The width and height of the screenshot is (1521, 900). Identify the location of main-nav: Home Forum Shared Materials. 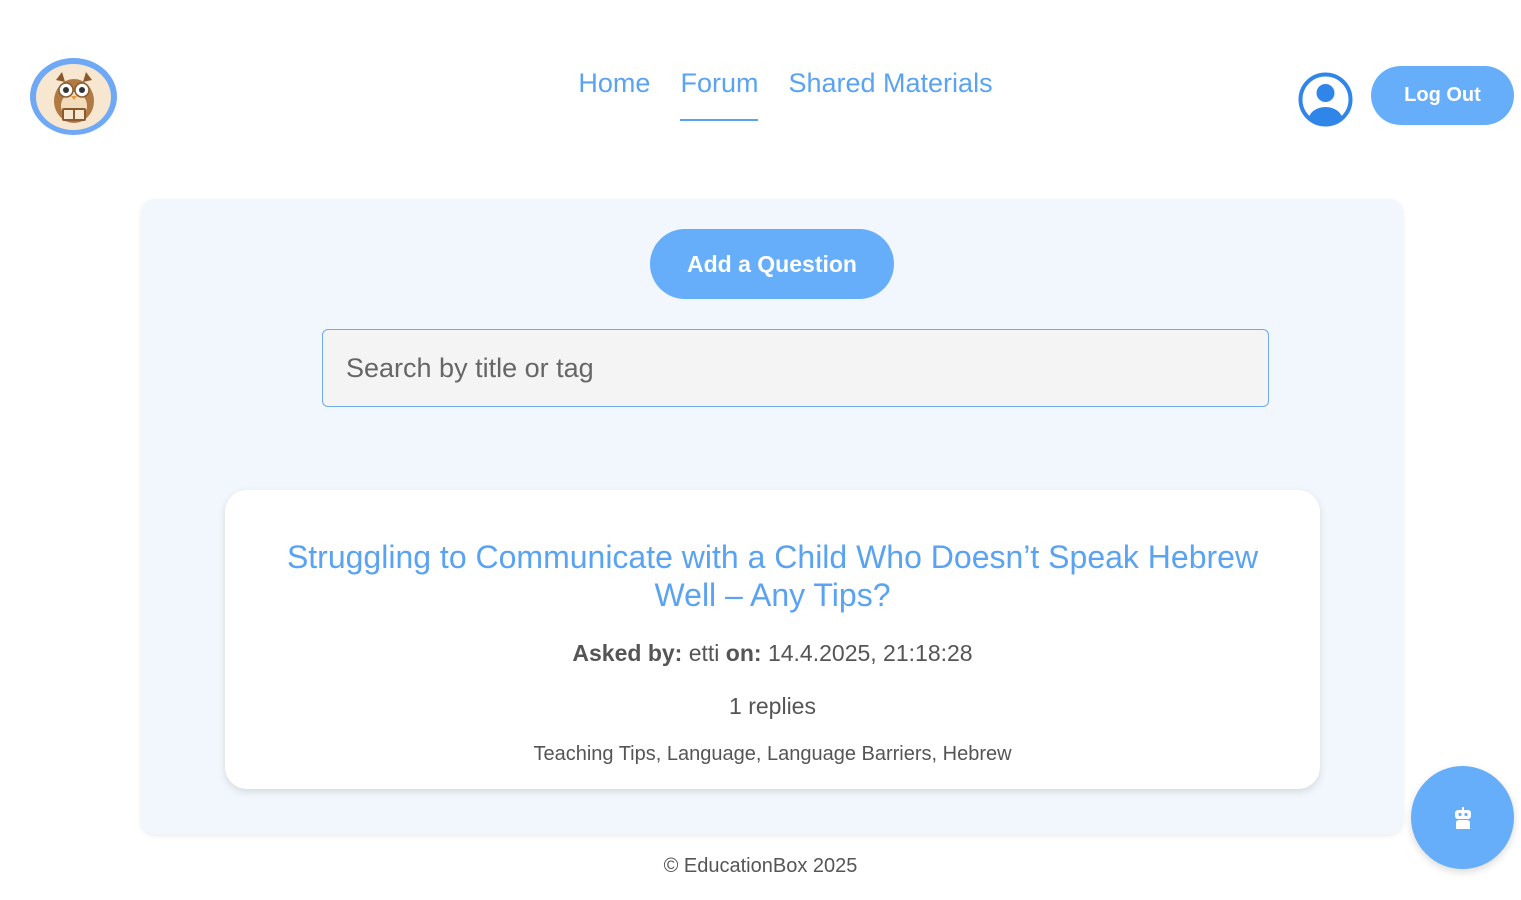
(760, 94).